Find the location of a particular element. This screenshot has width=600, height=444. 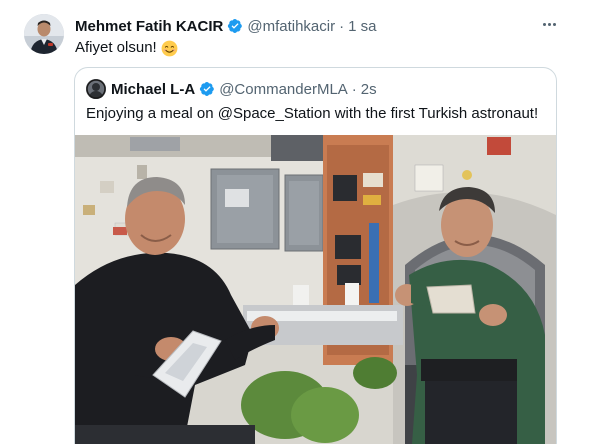

tweet-text-content: Afiyet olsun! is located at coordinates (116, 47).